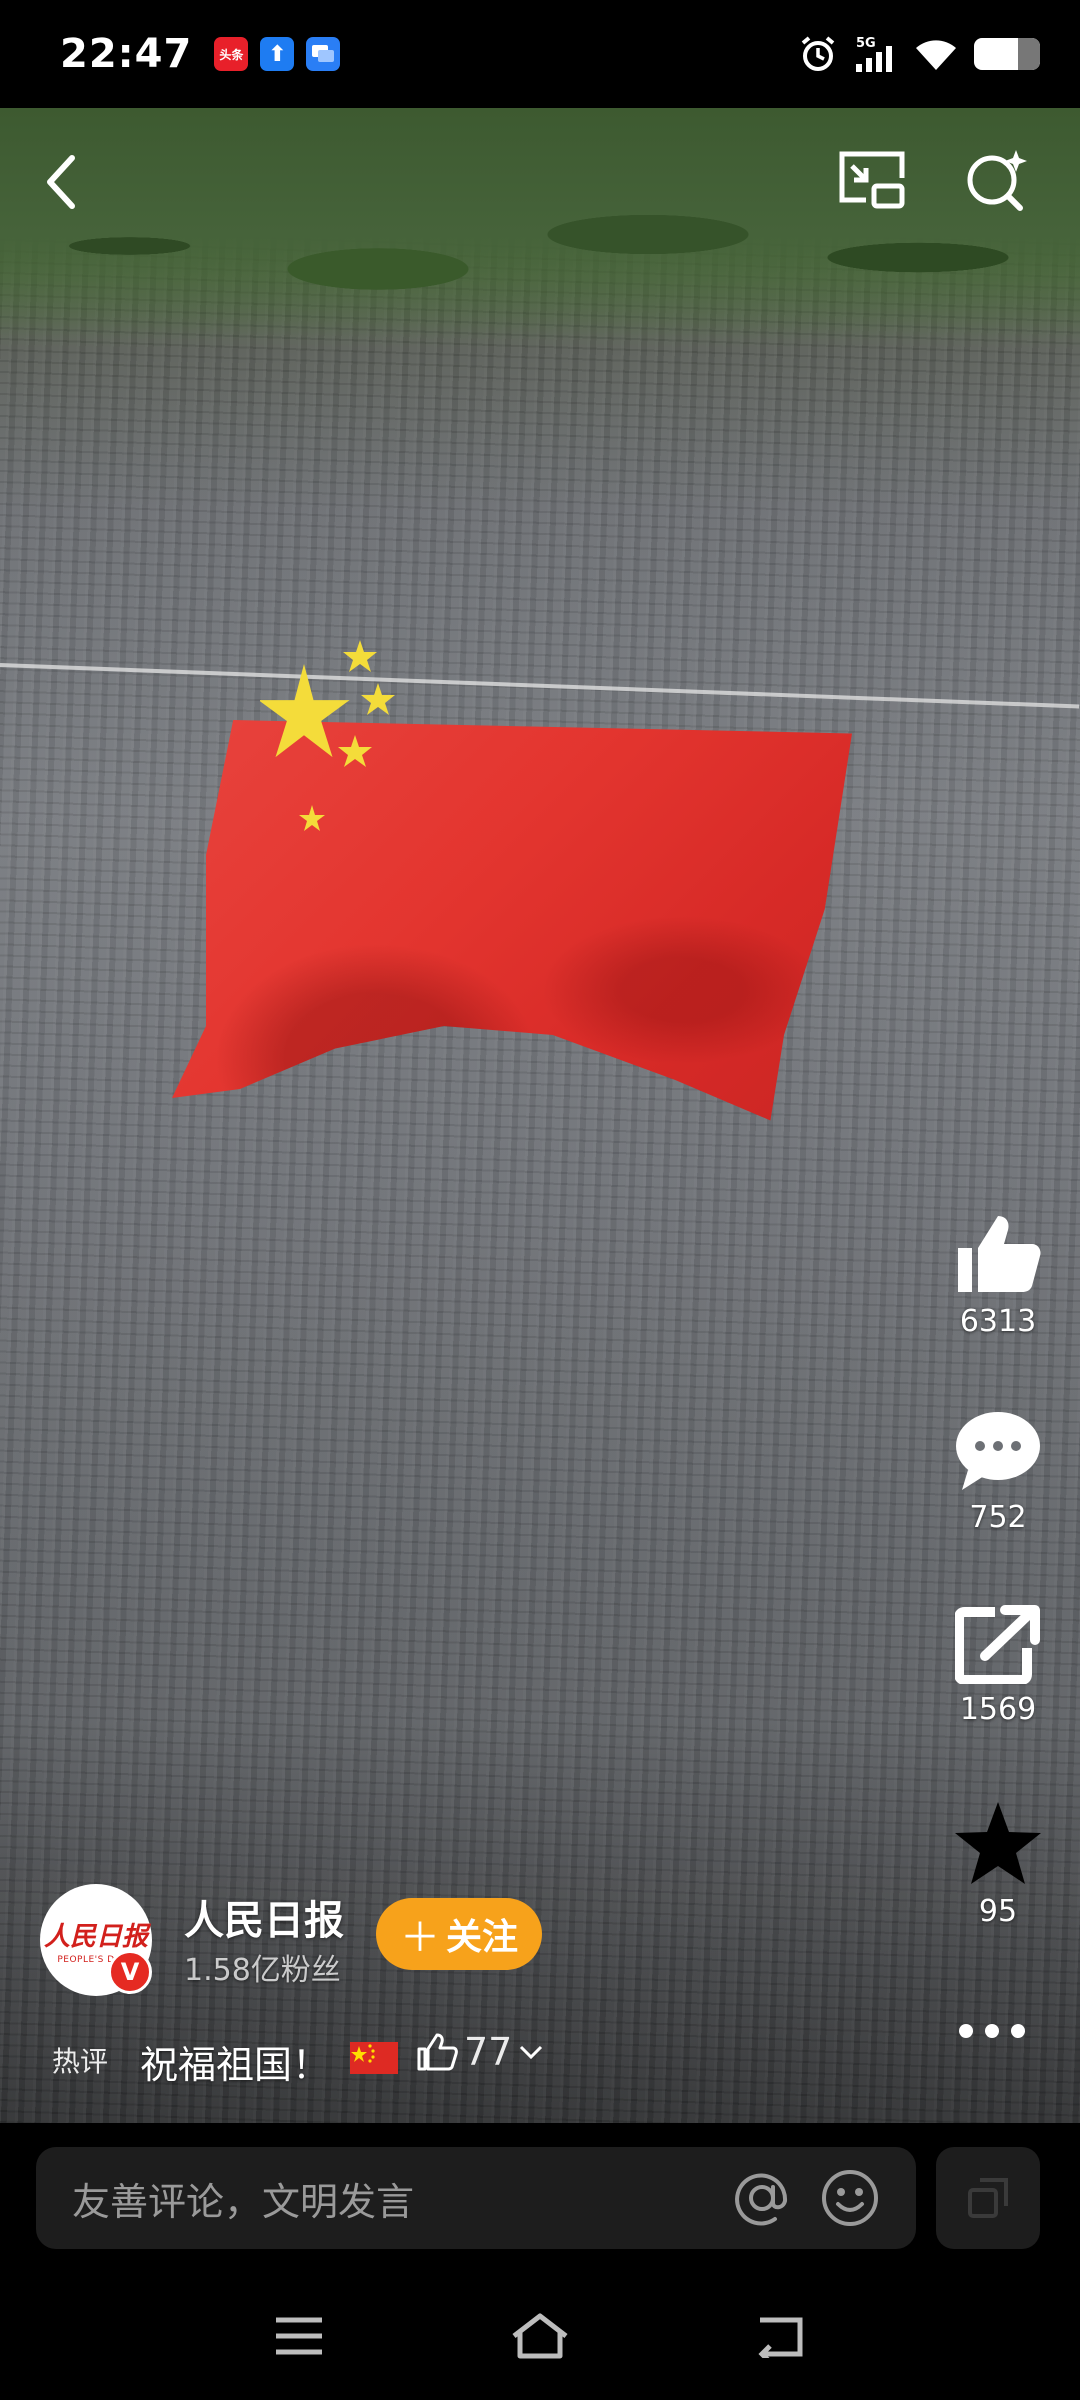 The image size is (1080, 2400). What do you see at coordinates (997, 1644) in the screenshot?
I see `share-icon` at bounding box center [997, 1644].